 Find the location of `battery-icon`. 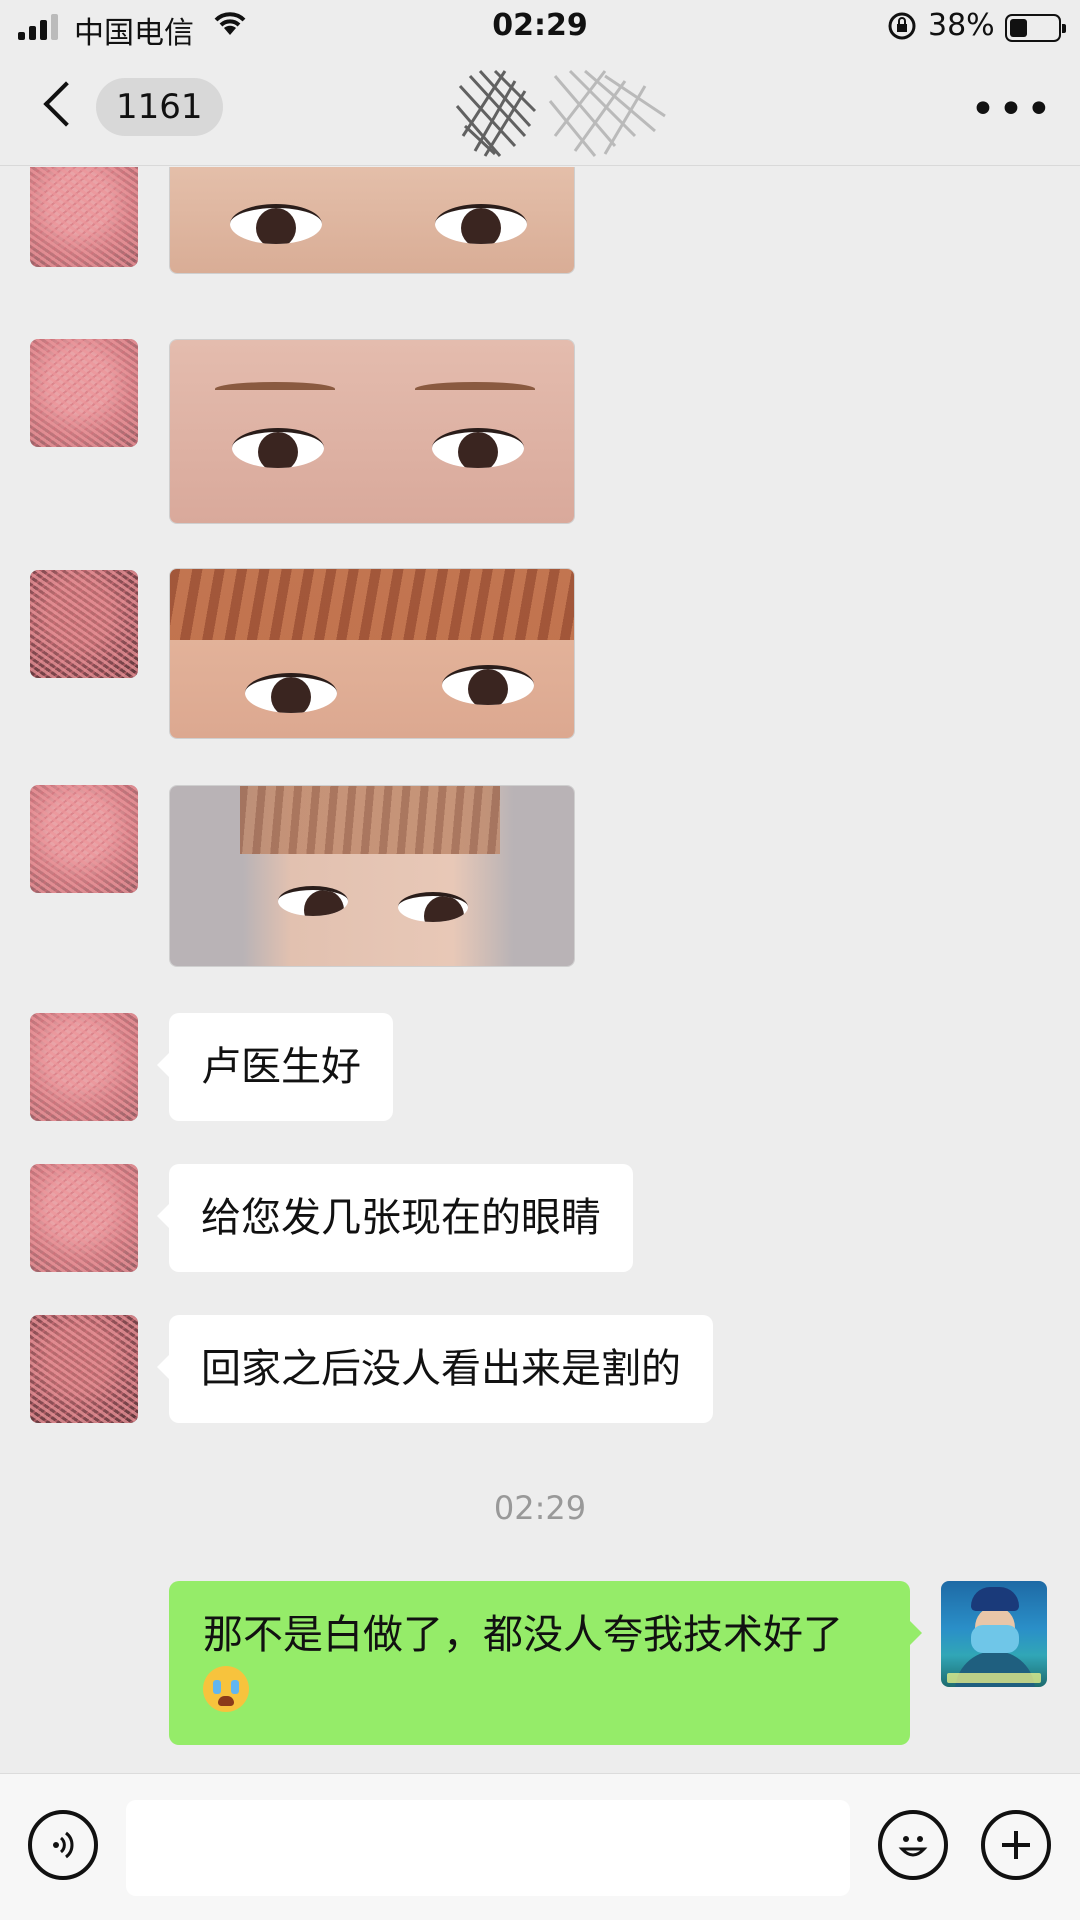

battery-icon is located at coordinates (1035, 28).